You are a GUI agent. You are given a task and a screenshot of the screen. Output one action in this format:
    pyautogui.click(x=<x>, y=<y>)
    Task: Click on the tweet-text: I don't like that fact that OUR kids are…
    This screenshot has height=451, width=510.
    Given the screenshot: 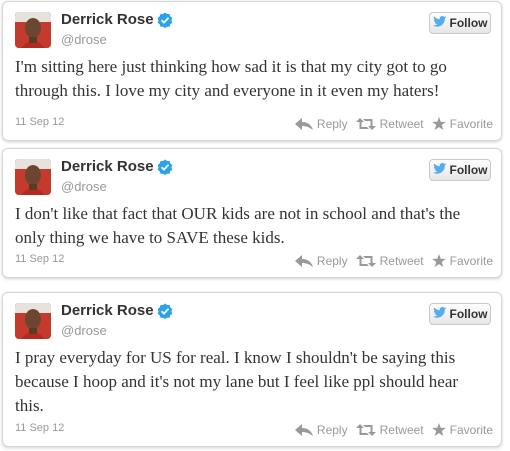 What is the action you would take?
    pyautogui.click(x=238, y=225)
    